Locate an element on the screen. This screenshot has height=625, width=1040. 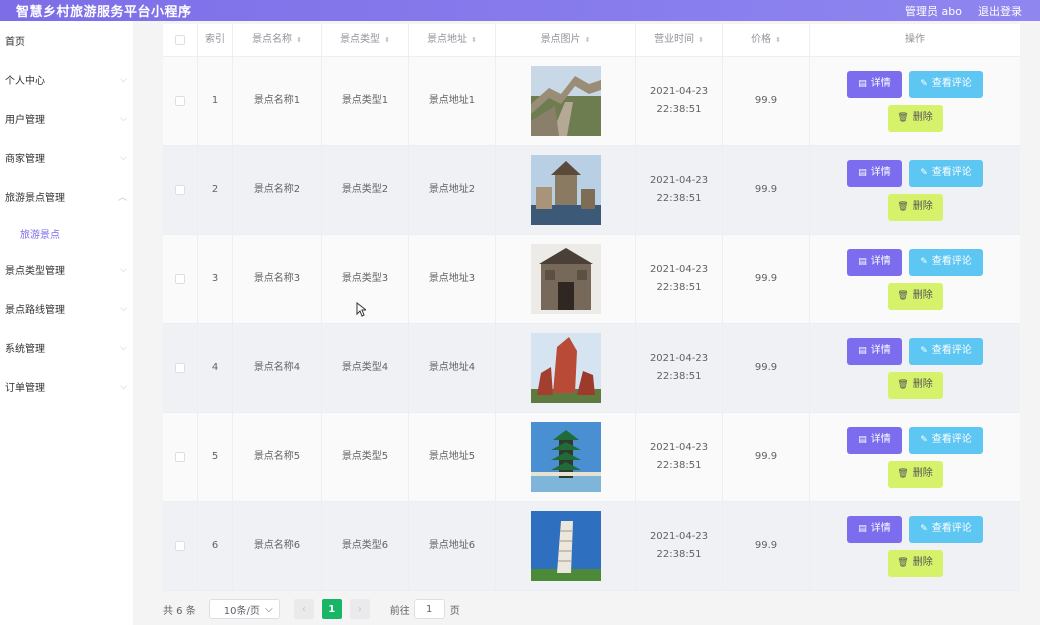
tower-lake-image is located at coordinates (565, 190).